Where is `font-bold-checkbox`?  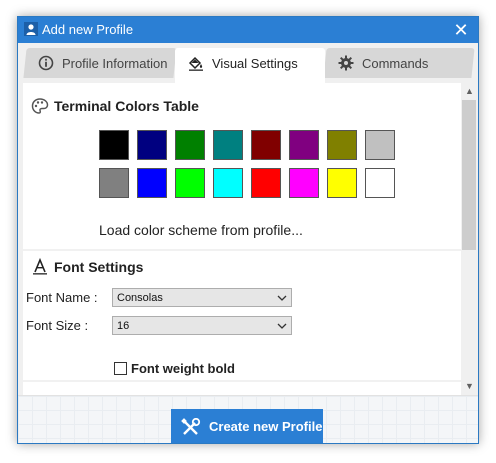 font-bold-checkbox is located at coordinates (120, 368).